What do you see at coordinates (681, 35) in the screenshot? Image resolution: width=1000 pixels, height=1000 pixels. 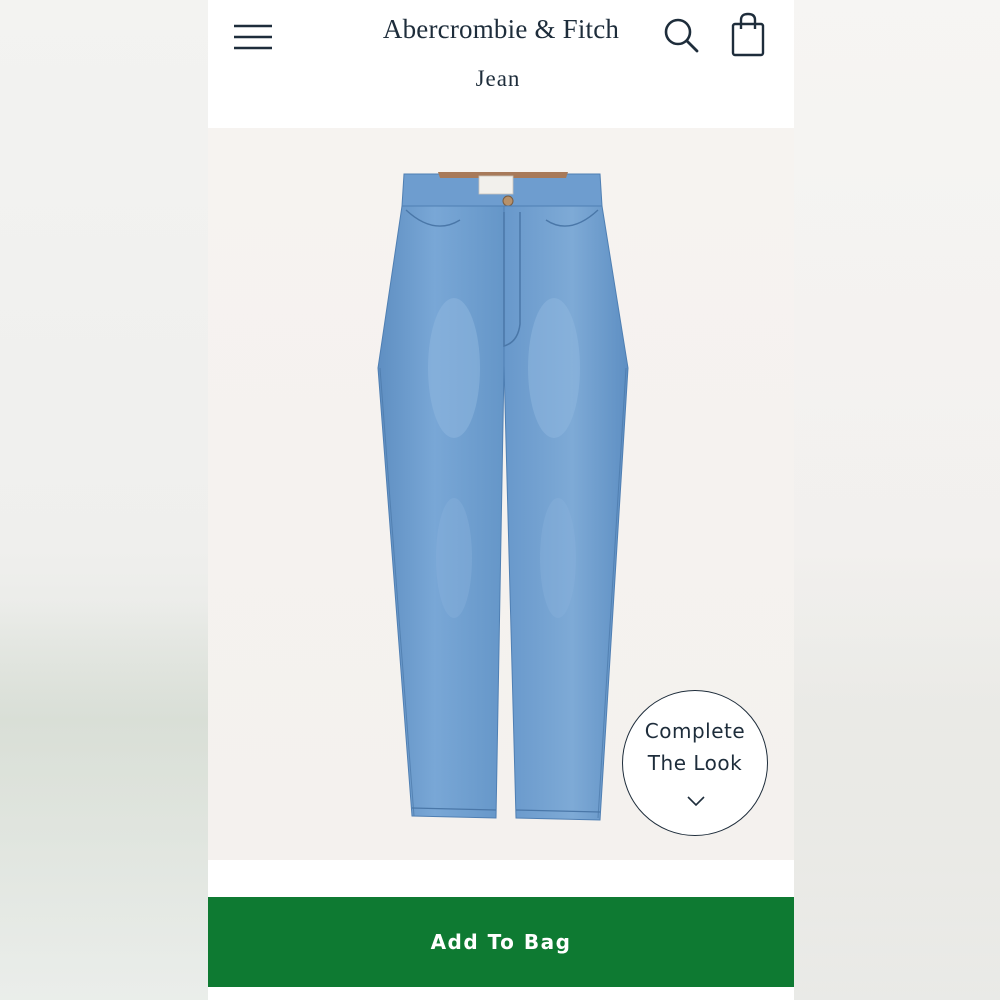 I see `search-icon` at bounding box center [681, 35].